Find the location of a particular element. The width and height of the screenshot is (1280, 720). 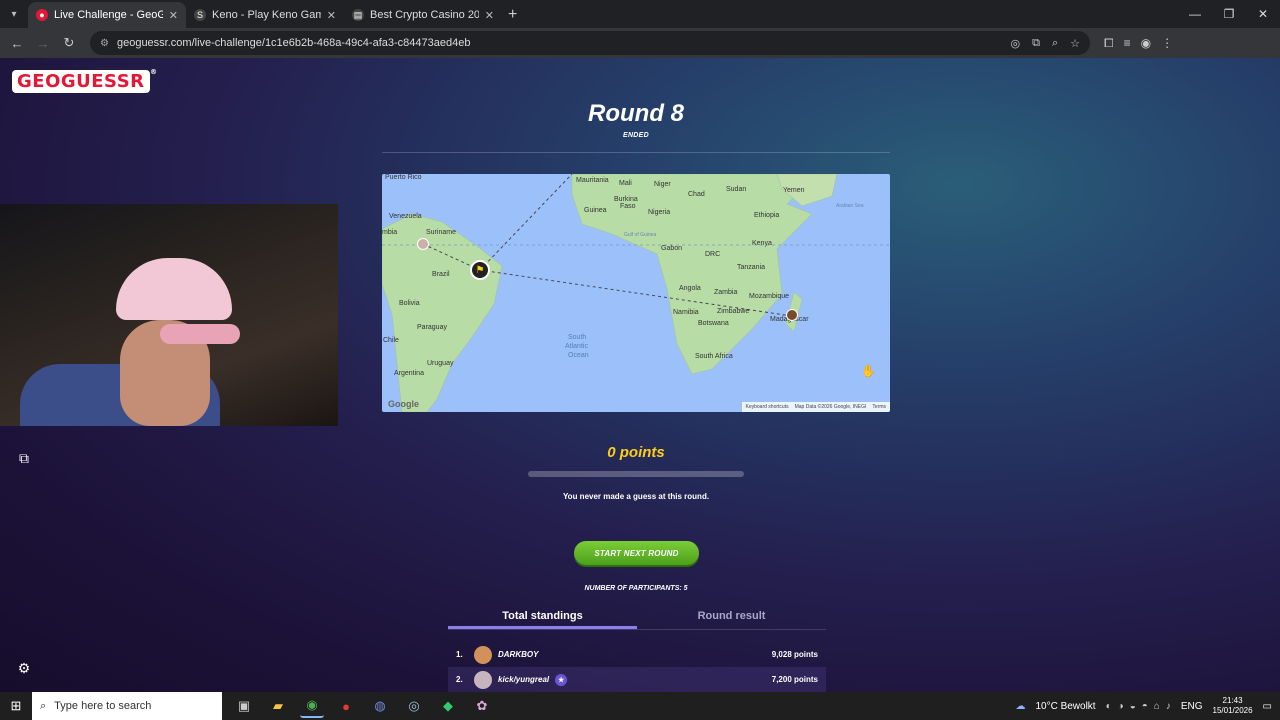

map-label: South Africa is located at coordinates (714, 356).